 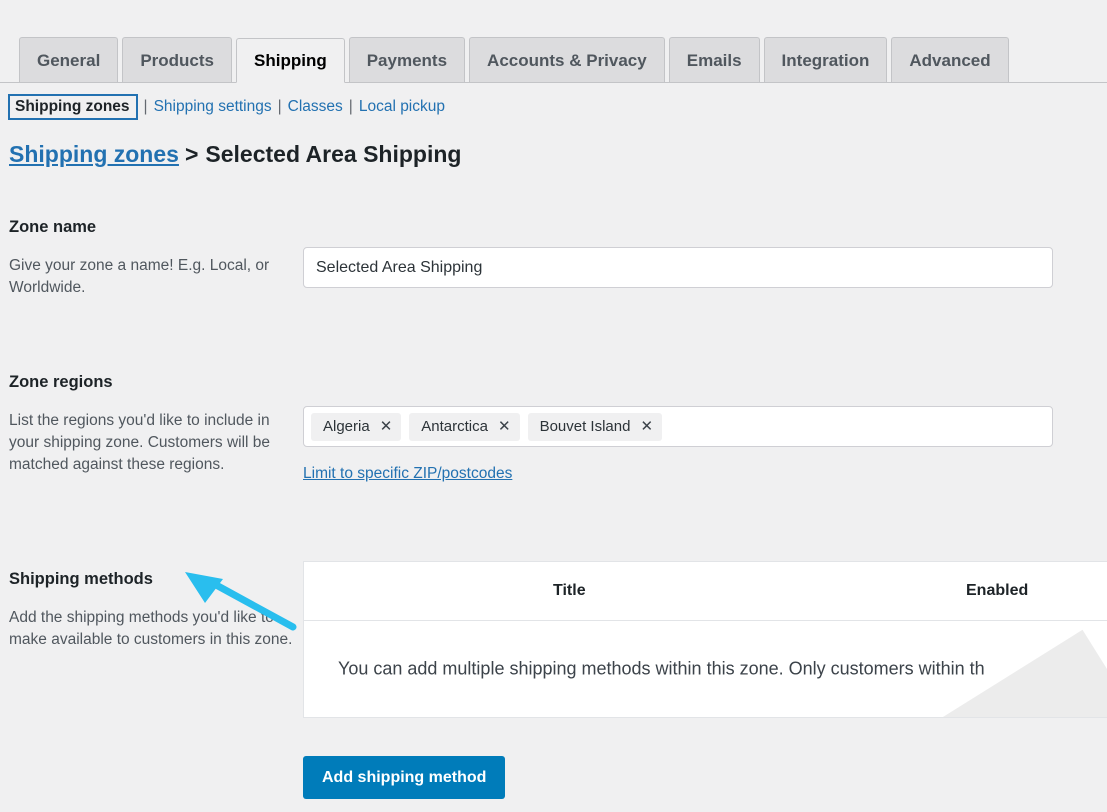 I want to click on tab-emails: Emails, so click(x=714, y=59).